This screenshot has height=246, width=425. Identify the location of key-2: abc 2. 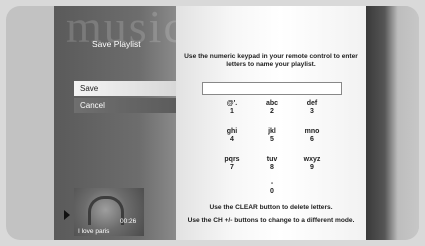
(272, 108).